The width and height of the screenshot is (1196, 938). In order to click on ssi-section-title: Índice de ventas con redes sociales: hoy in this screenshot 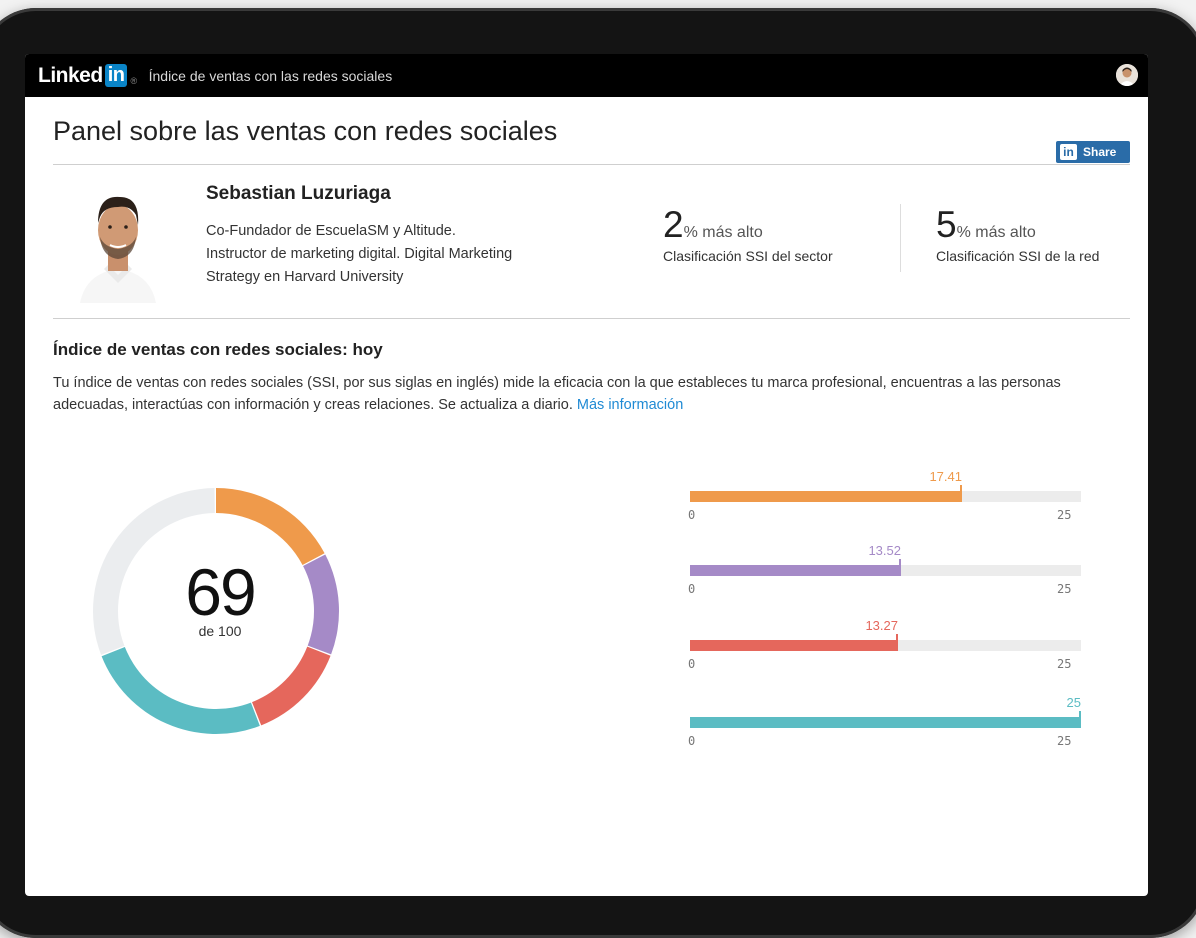, I will do `click(218, 349)`.